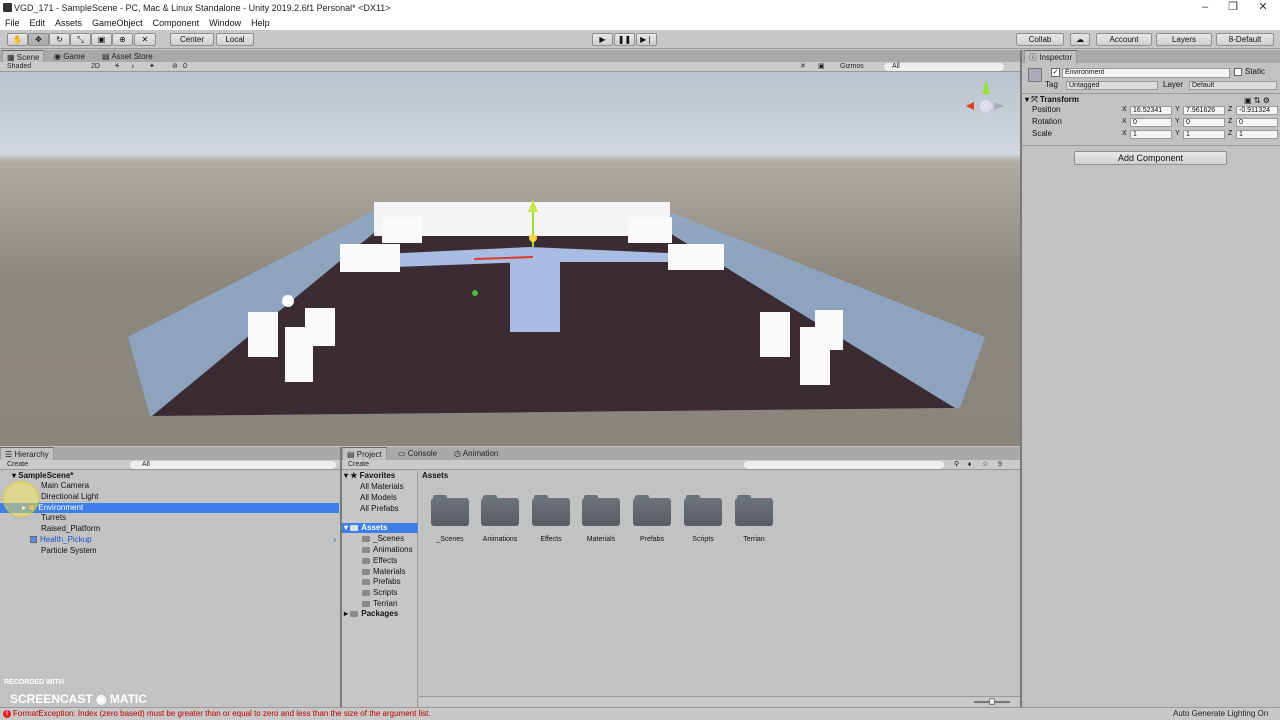  Describe the element at coordinates (1080, 39) in the screenshot. I see `cloud-icon: ☁` at that location.